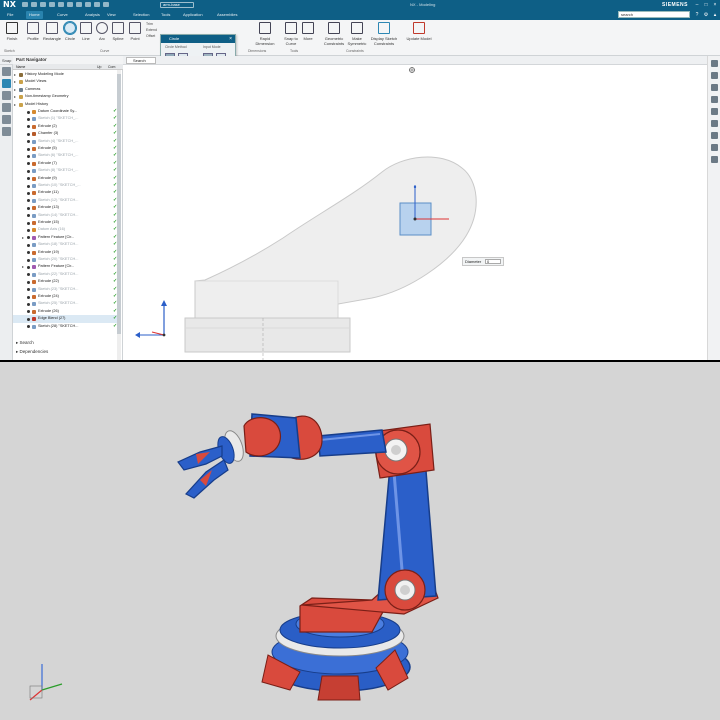  I want to click on maximize-icon: □, so click(706, 5).